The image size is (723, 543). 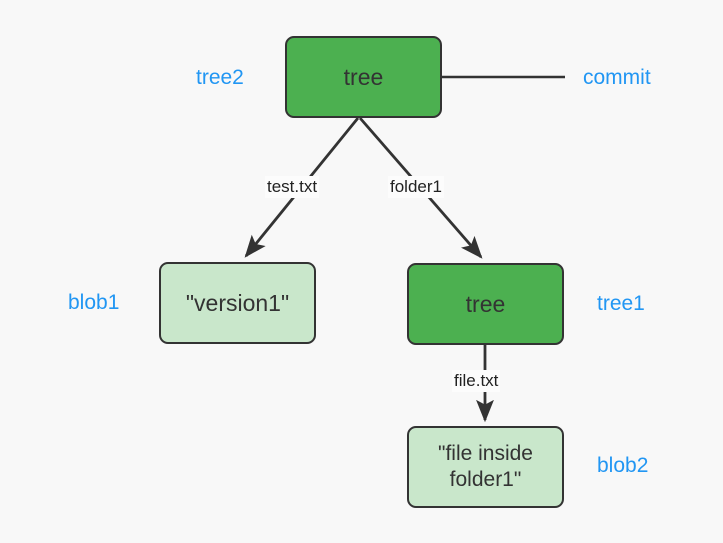 I want to click on side-label-blob2: blob2, so click(x=623, y=465).